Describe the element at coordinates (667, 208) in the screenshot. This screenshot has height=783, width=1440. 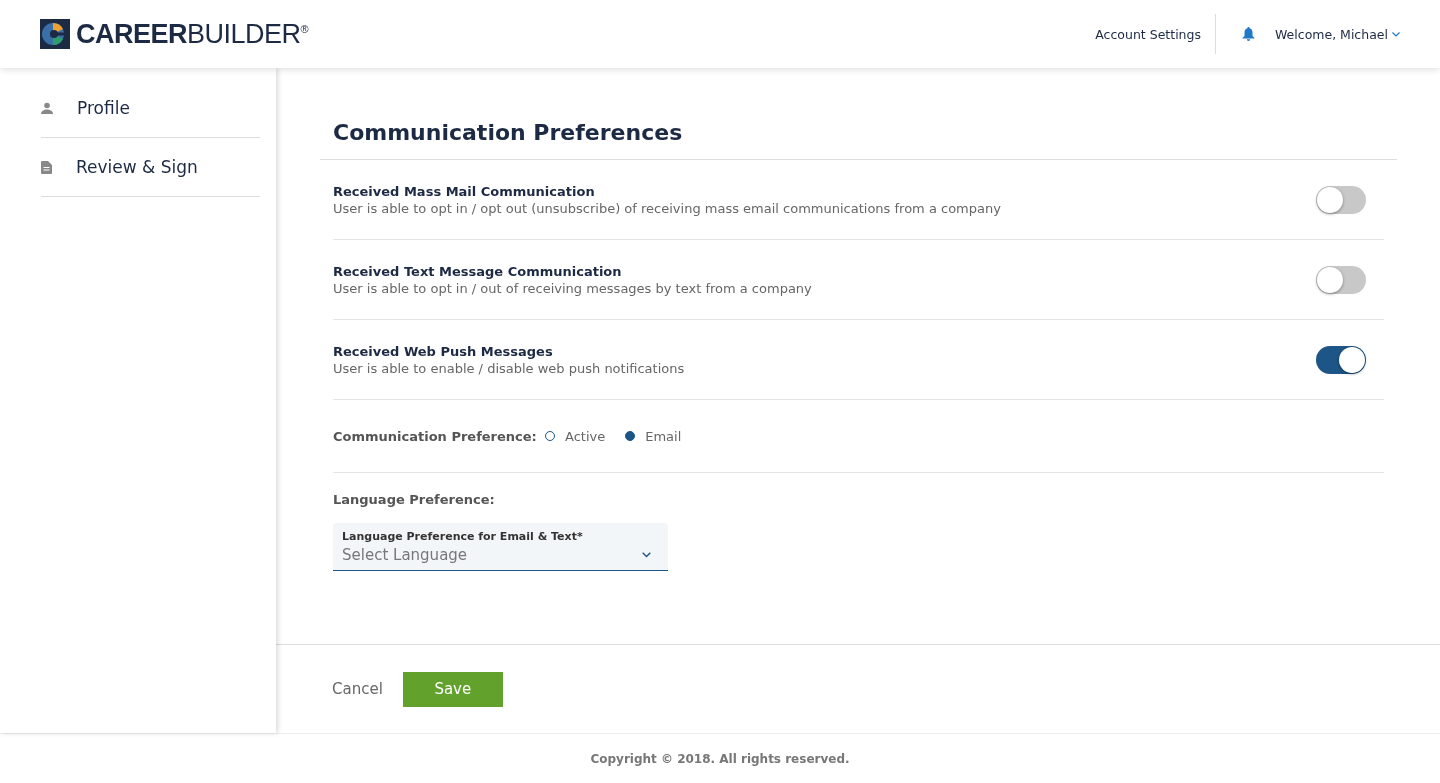
I see `setting-description: User is able to opt in / opt out (unsubscribe) of receiving mass email communications from a company` at that location.